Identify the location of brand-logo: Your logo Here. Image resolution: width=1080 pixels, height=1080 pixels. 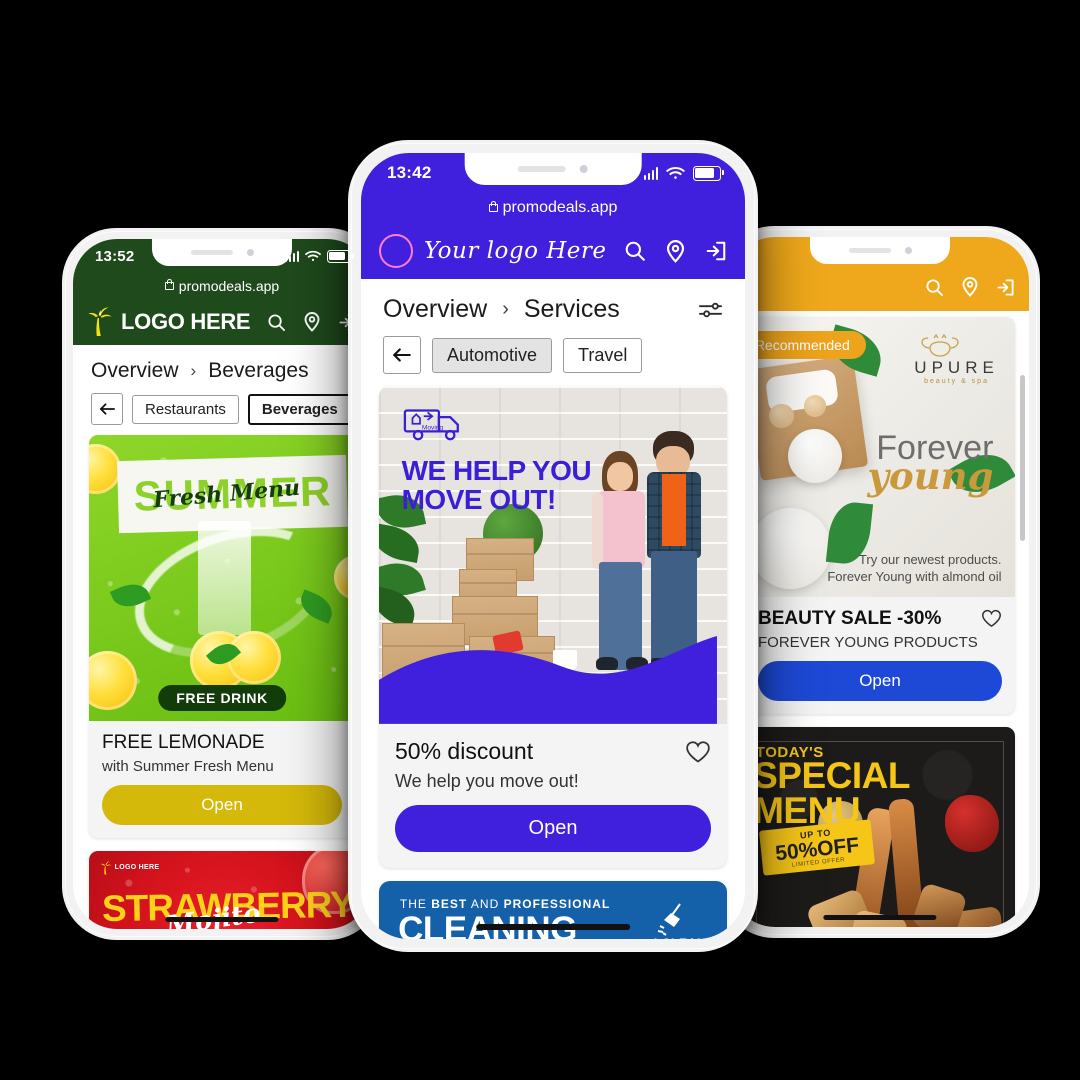
(501, 251).